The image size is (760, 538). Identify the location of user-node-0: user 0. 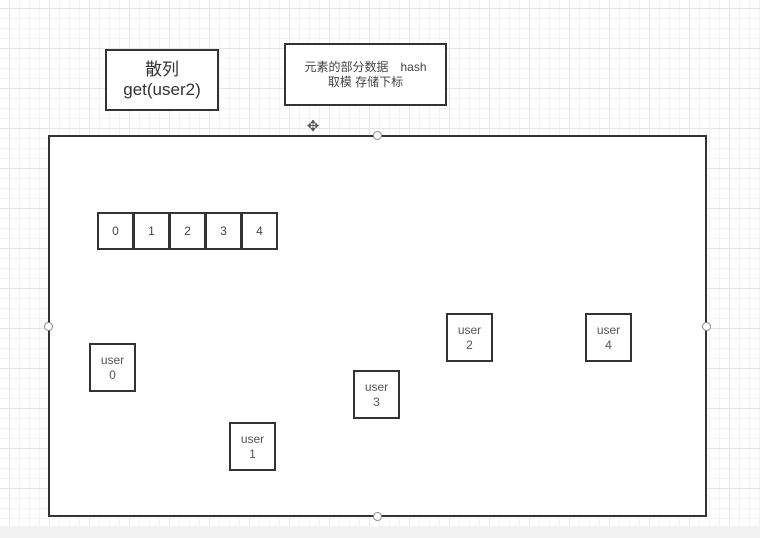
(112, 367).